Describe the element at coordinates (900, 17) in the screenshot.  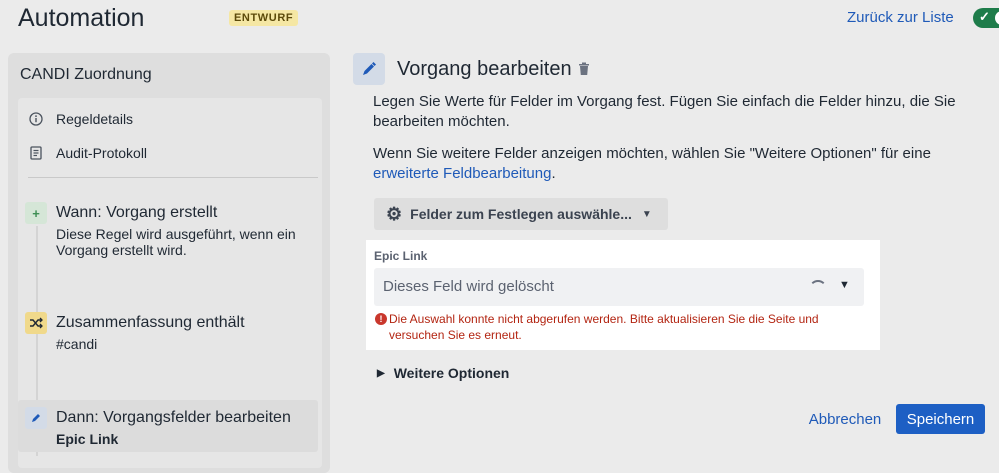
I see `back-to-list-link: Zurück zur Liste` at that location.